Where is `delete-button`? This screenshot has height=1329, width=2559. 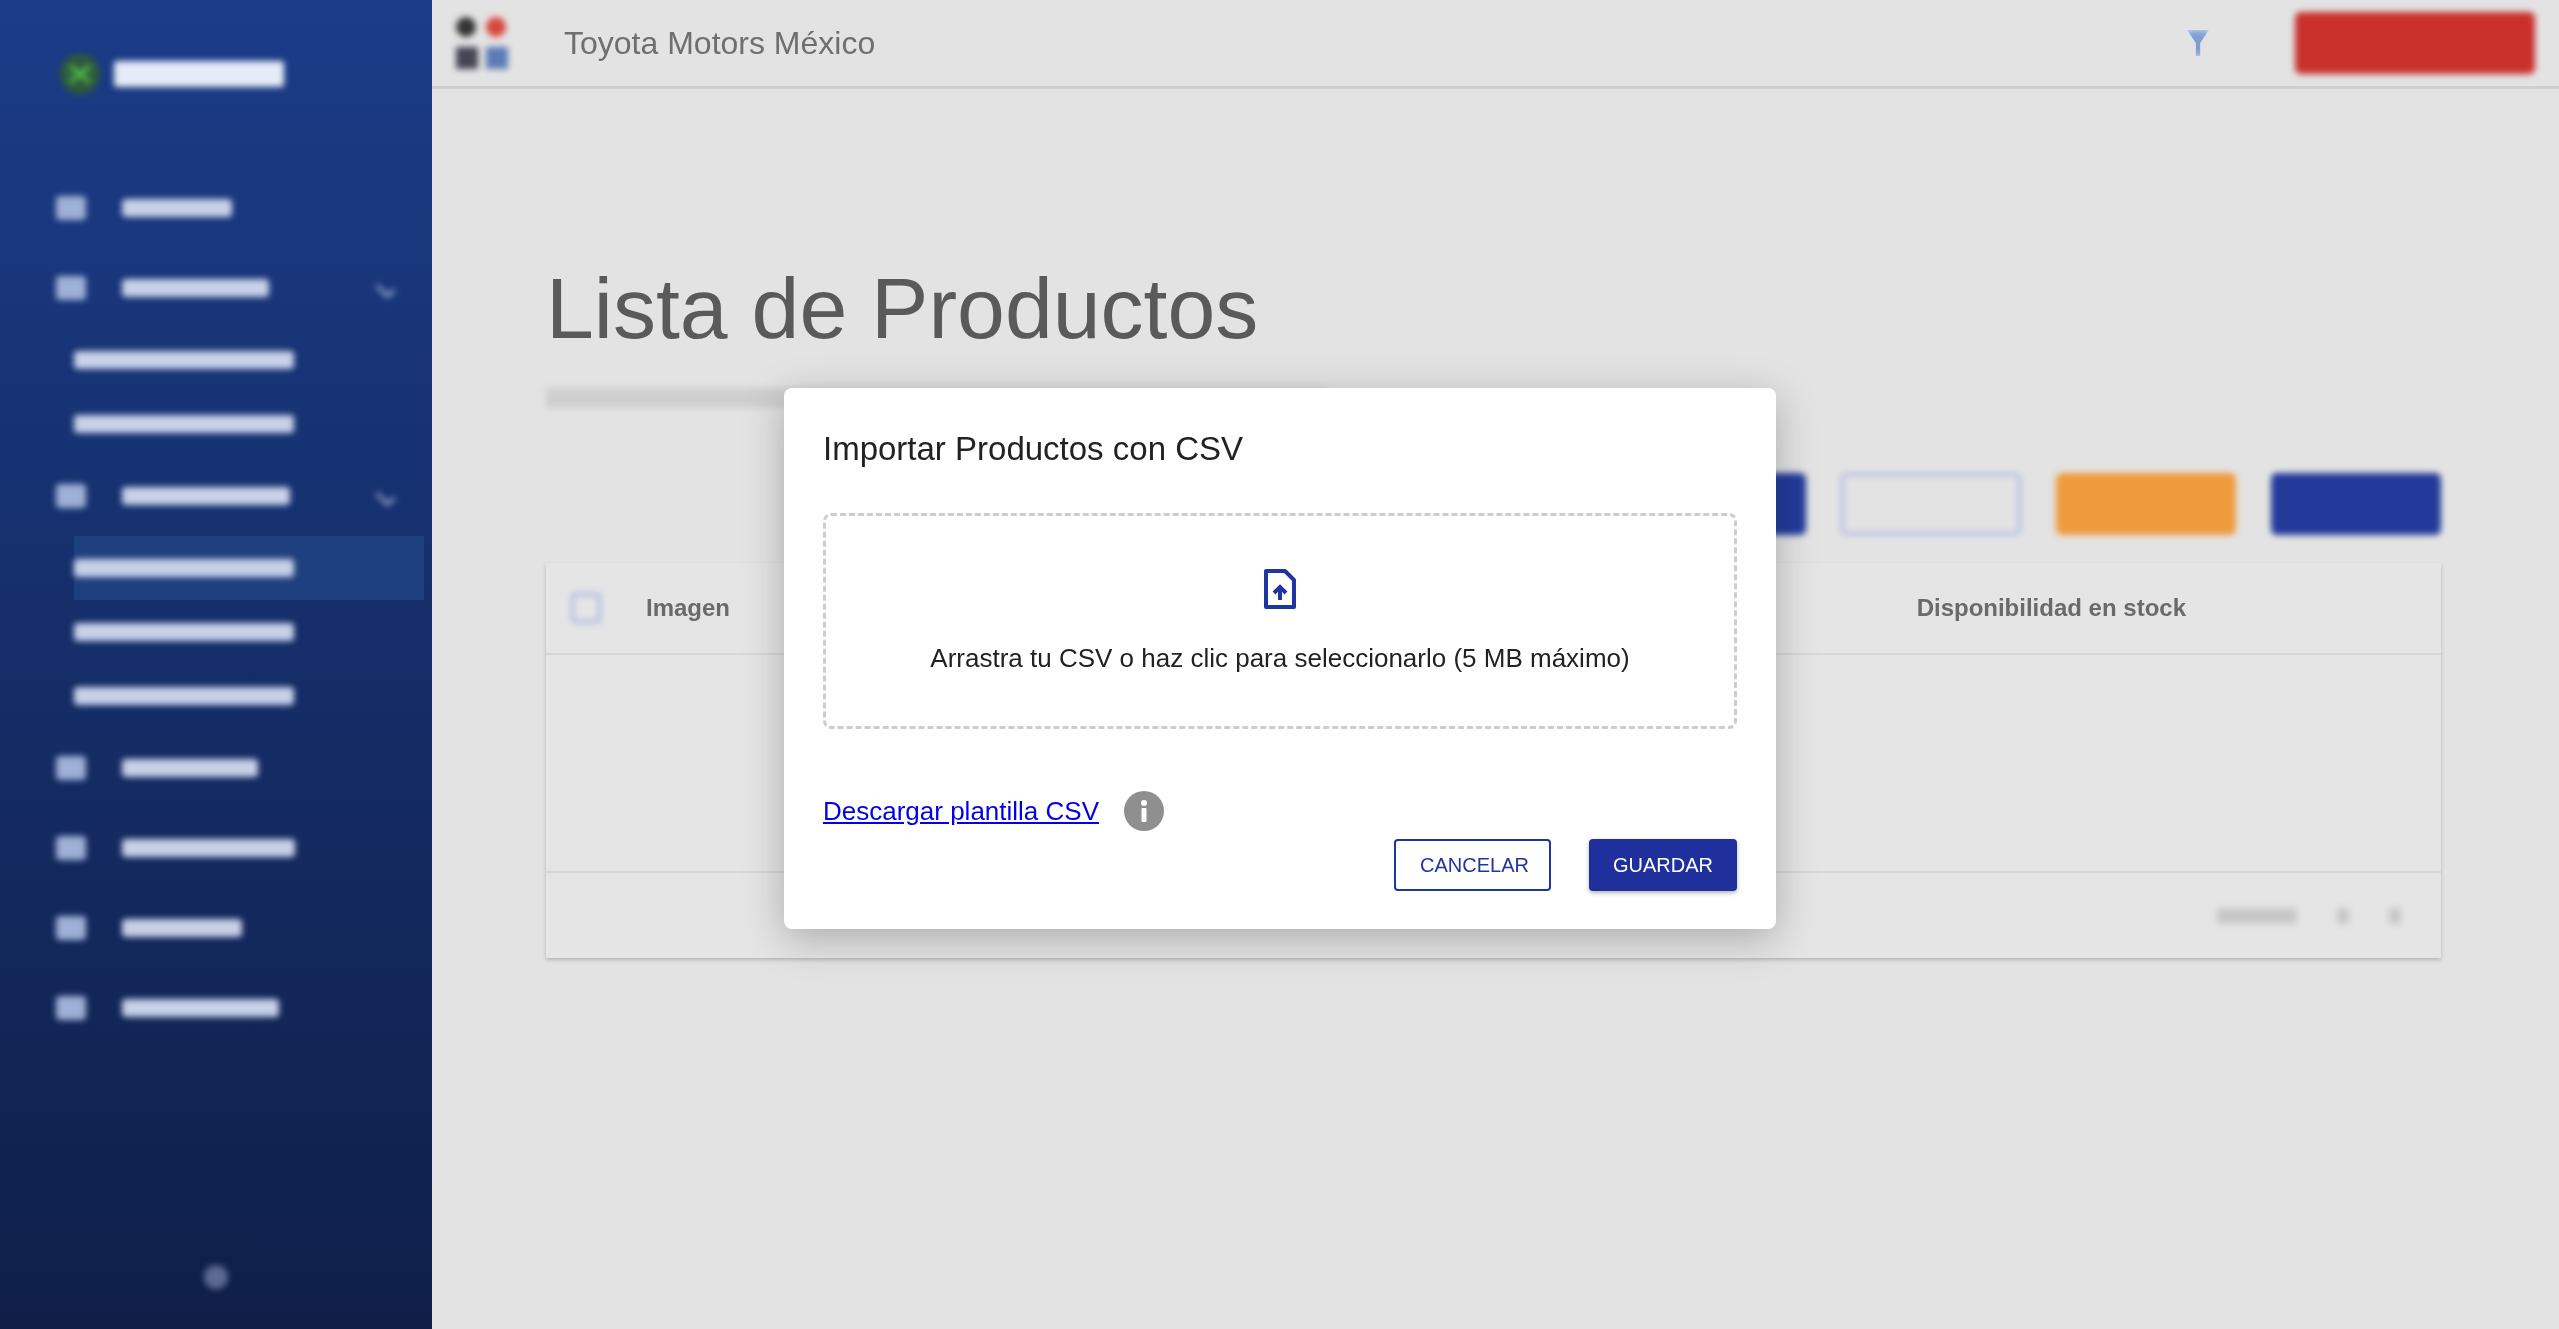
delete-button is located at coordinates (2356, 504).